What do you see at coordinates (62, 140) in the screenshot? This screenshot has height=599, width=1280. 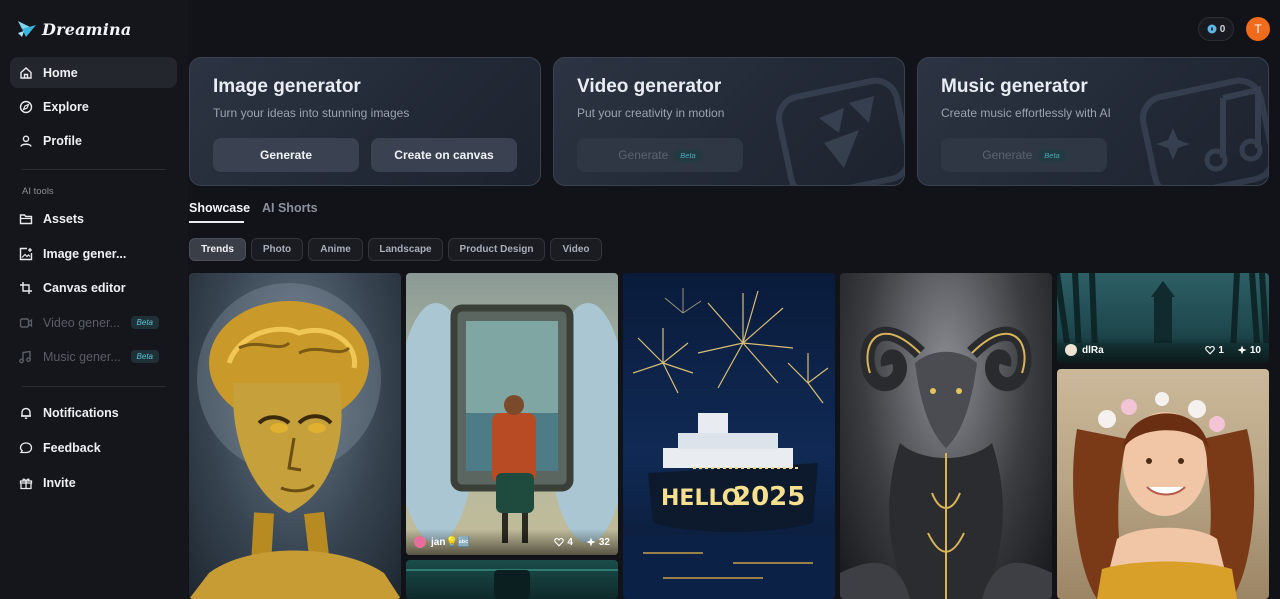 I see `sidebar-item-label: Profile` at bounding box center [62, 140].